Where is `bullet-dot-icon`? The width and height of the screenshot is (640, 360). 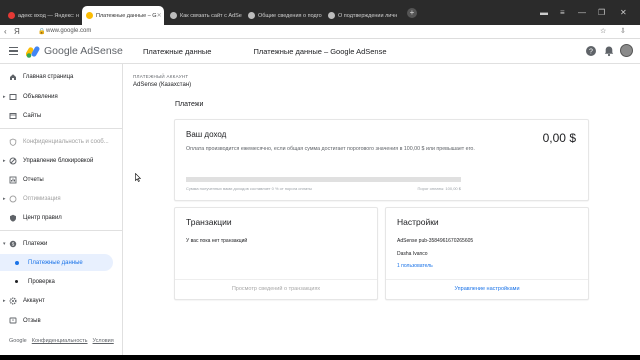 bullet-dot-icon is located at coordinates (16, 281).